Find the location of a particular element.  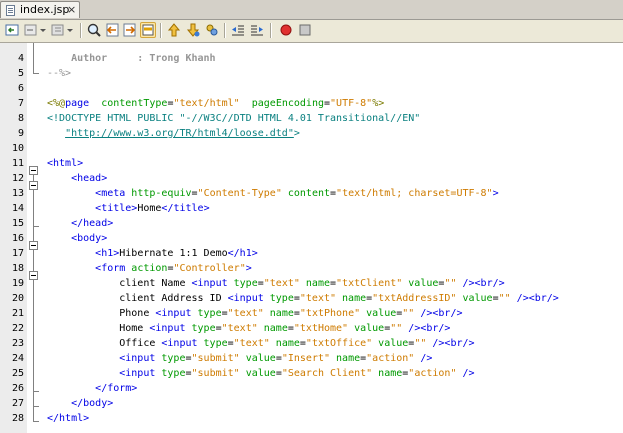

find-previous-icon is located at coordinates (112, 30).